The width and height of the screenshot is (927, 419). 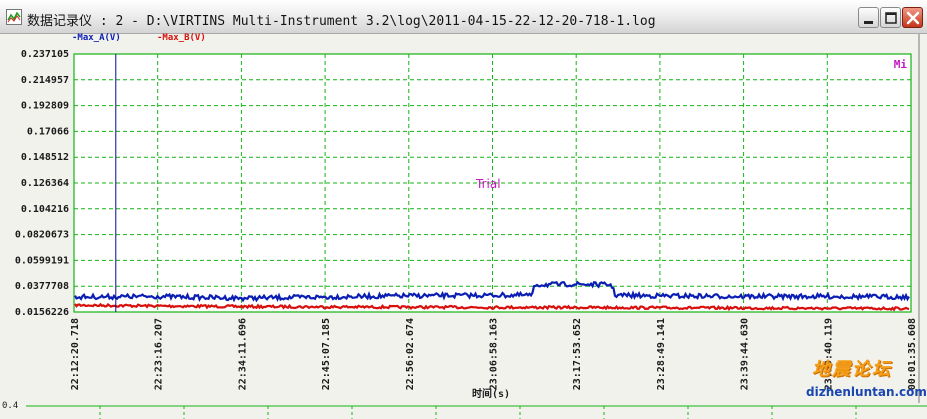 What do you see at coordinates (661, 354) in the screenshot?
I see `x-tick-label: 23:28:49.141` at bounding box center [661, 354].